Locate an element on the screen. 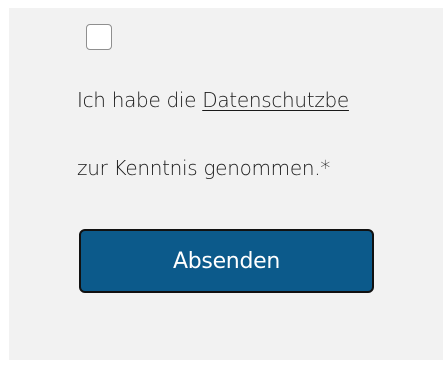  consent-text-line-2: zur Kenntnis genommen.* is located at coordinates (204, 168).